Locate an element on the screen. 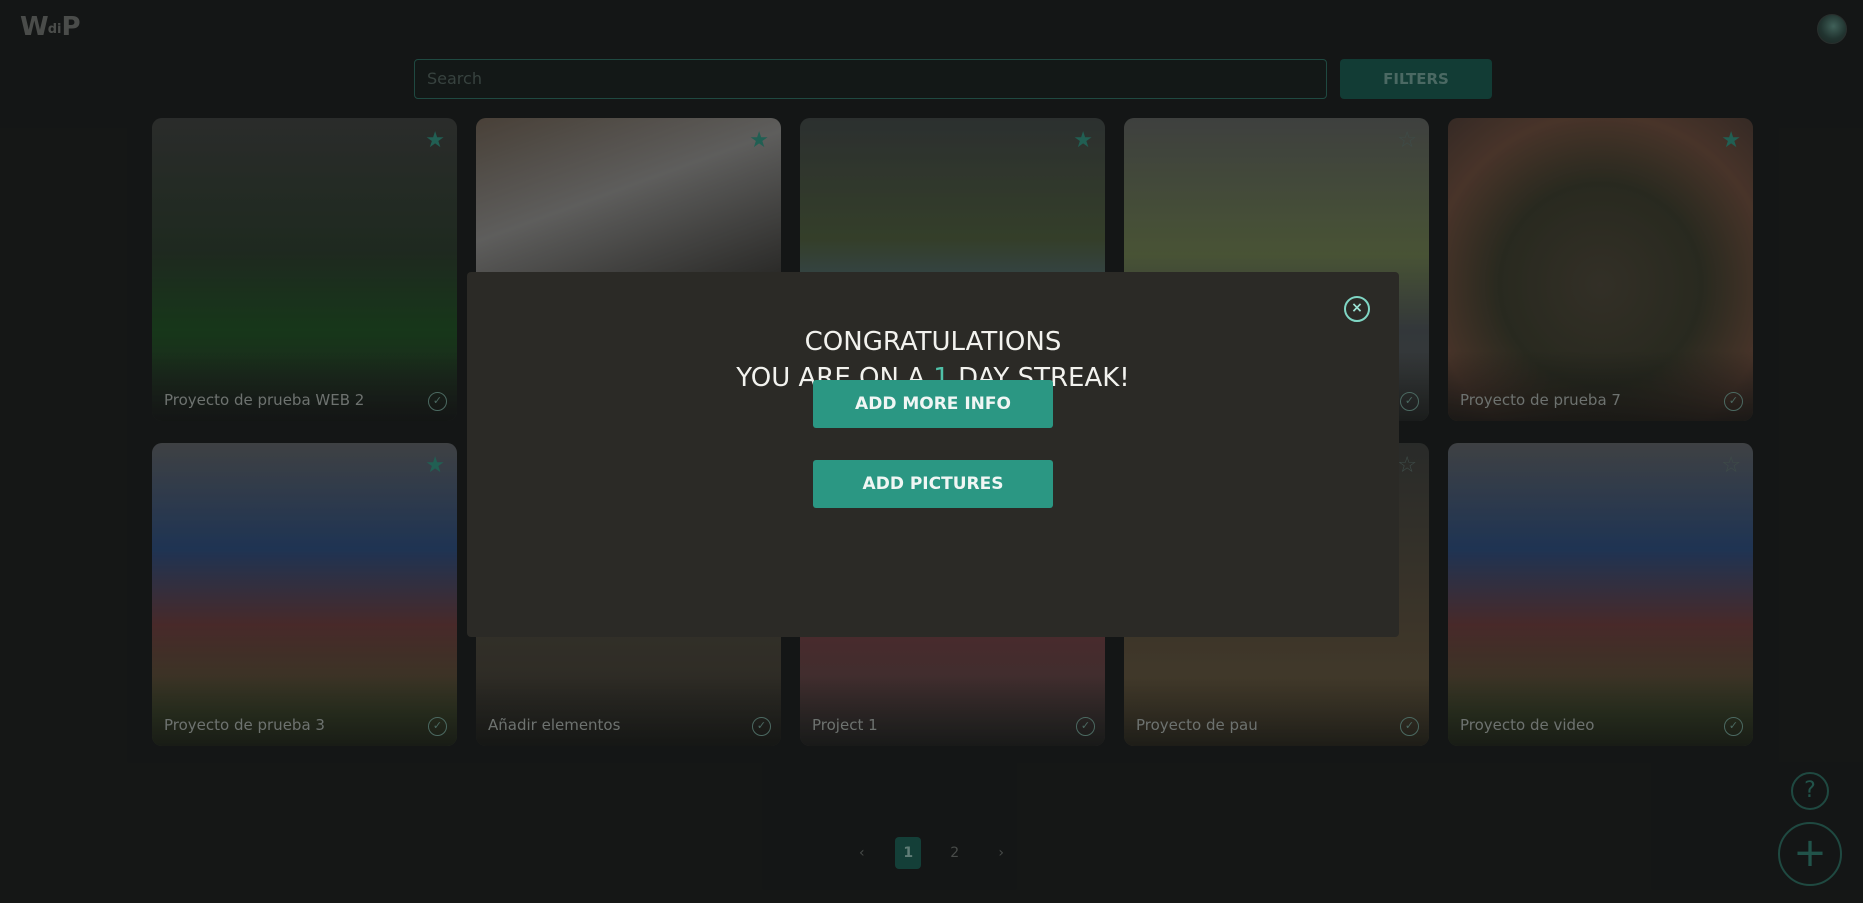 This screenshot has height=903, width=1863. add-pictures-button: ADD PICTURES is located at coordinates (933, 484).